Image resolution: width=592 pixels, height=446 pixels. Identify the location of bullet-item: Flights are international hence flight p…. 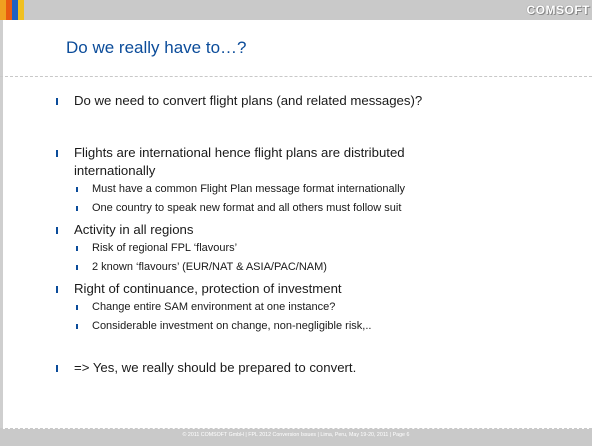
(239, 152).